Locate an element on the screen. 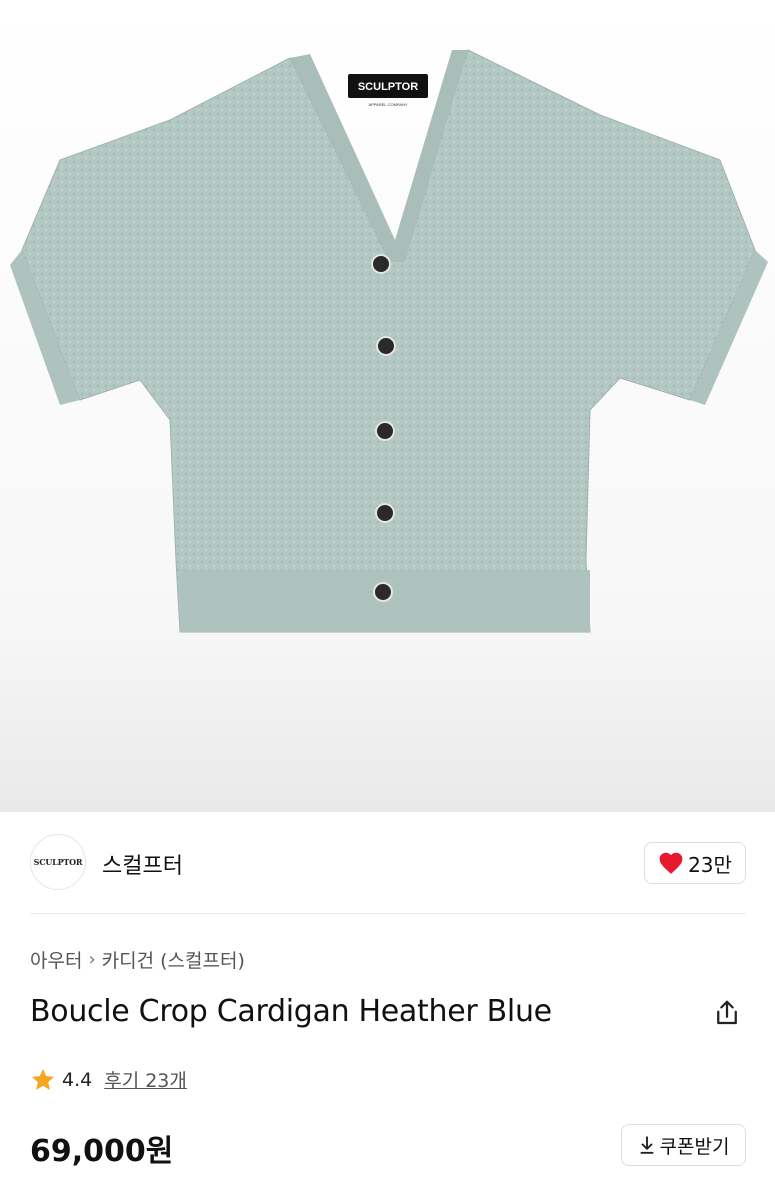 The image size is (775, 1200). coupon-label: 쿠폰받기 is located at coordinates (694, 1146).